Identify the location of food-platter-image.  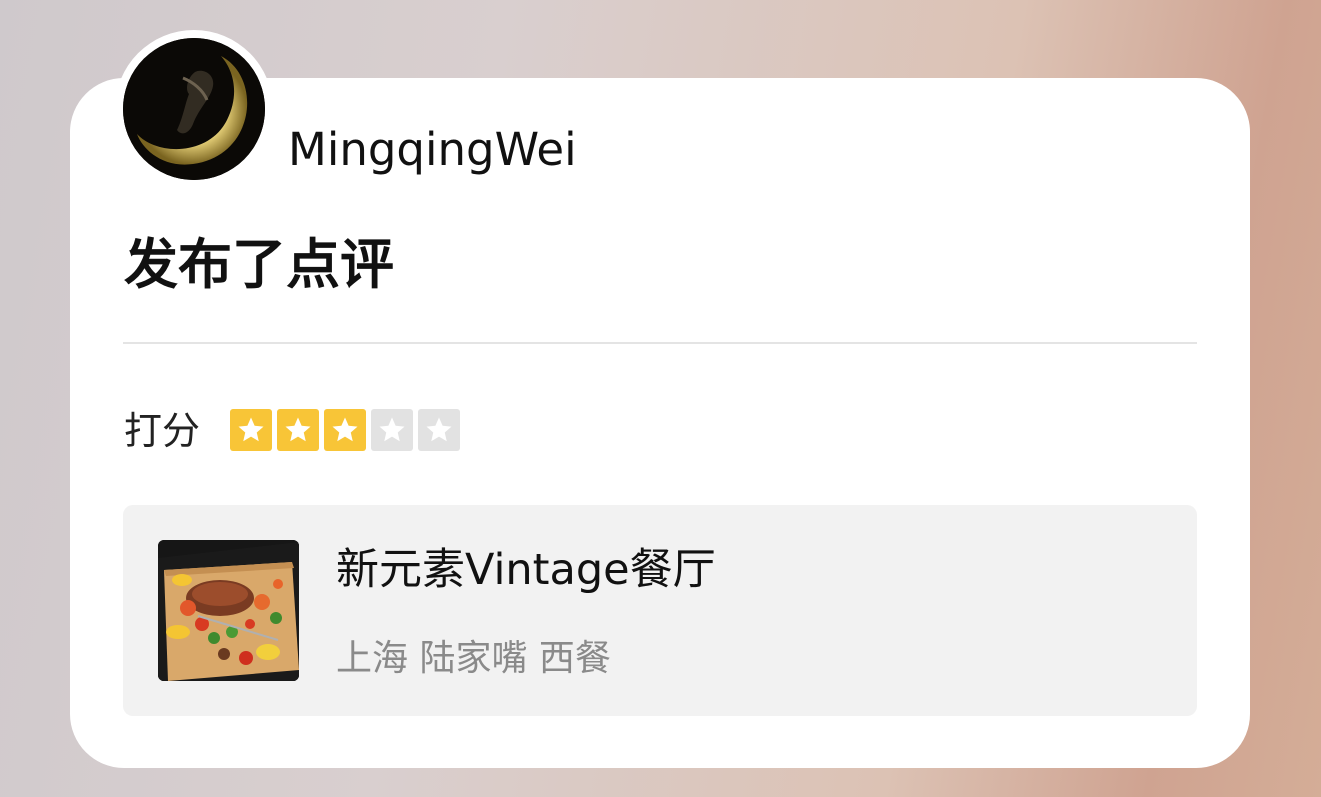
(228, 610).